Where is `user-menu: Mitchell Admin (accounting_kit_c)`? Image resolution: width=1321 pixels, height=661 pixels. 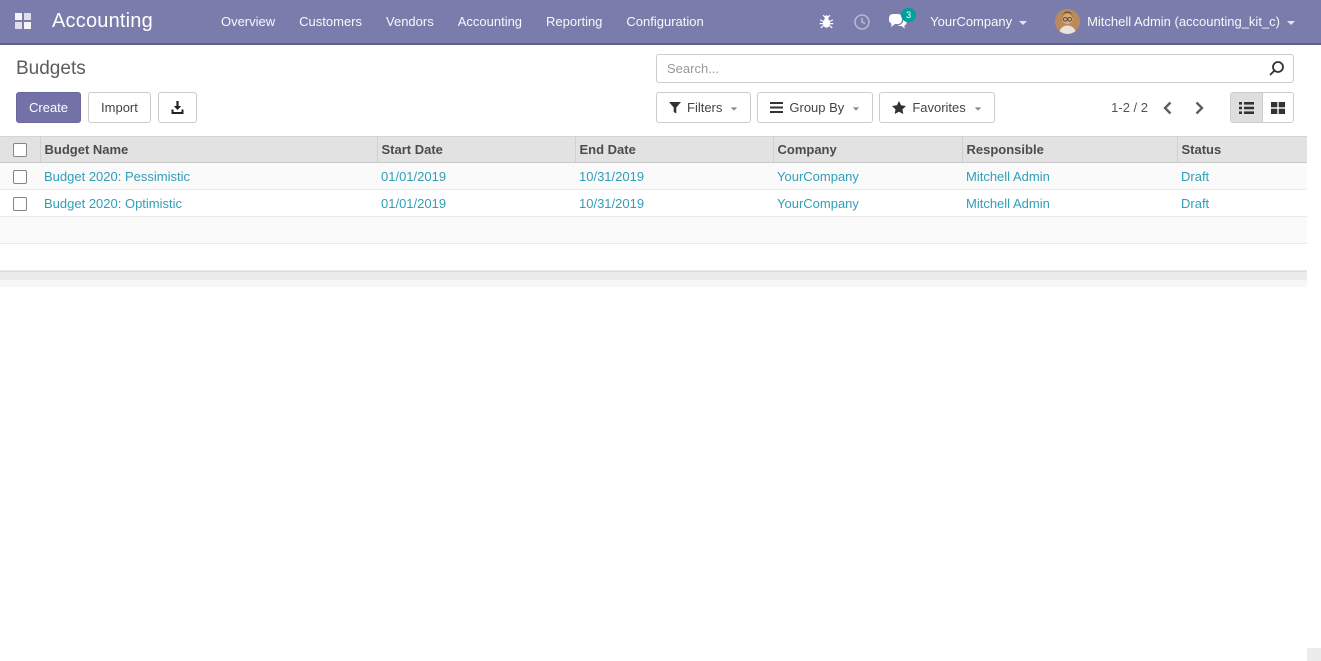 user-menu: Mitchell Admin (accounting_kit_c) is located at coordinates (1175, 22).